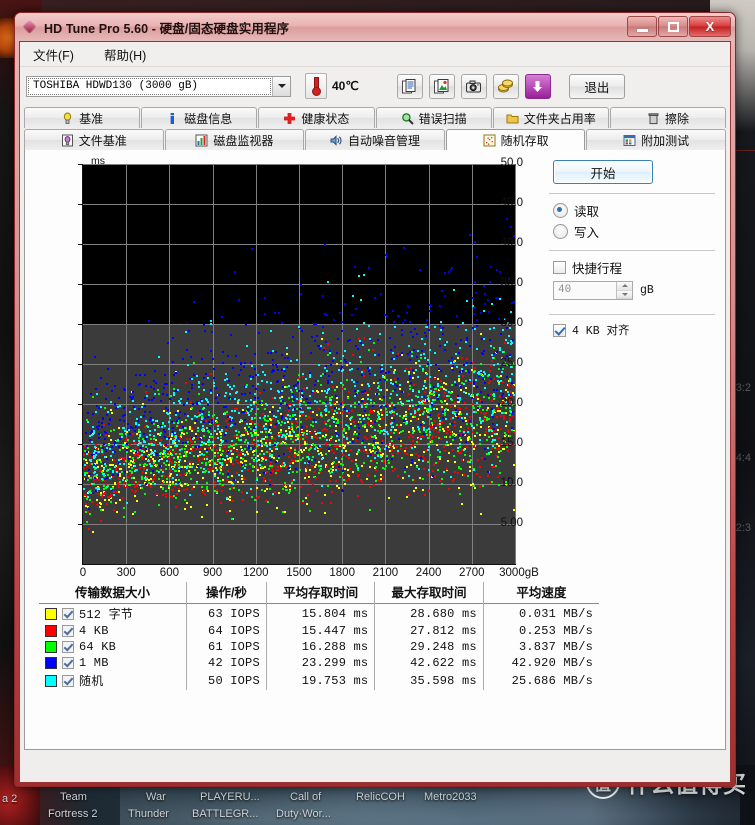  Describe the element at coordinates (636, 210) in the screenshot. I see `mode-read-row: 读取` at that location.